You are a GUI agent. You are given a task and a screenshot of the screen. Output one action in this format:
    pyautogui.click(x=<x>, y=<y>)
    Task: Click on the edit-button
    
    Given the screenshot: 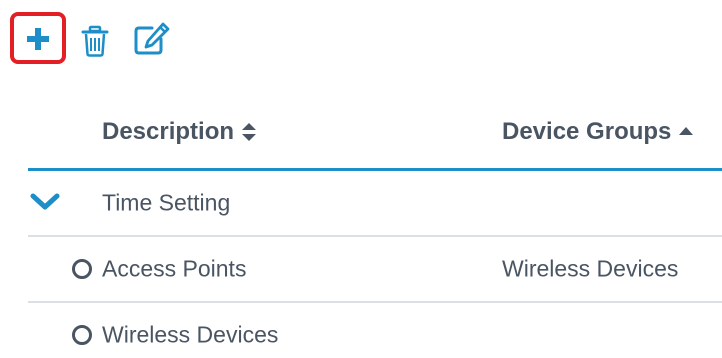 What is the action you would take?
    pyautogui.click(x=151, y=39)
    